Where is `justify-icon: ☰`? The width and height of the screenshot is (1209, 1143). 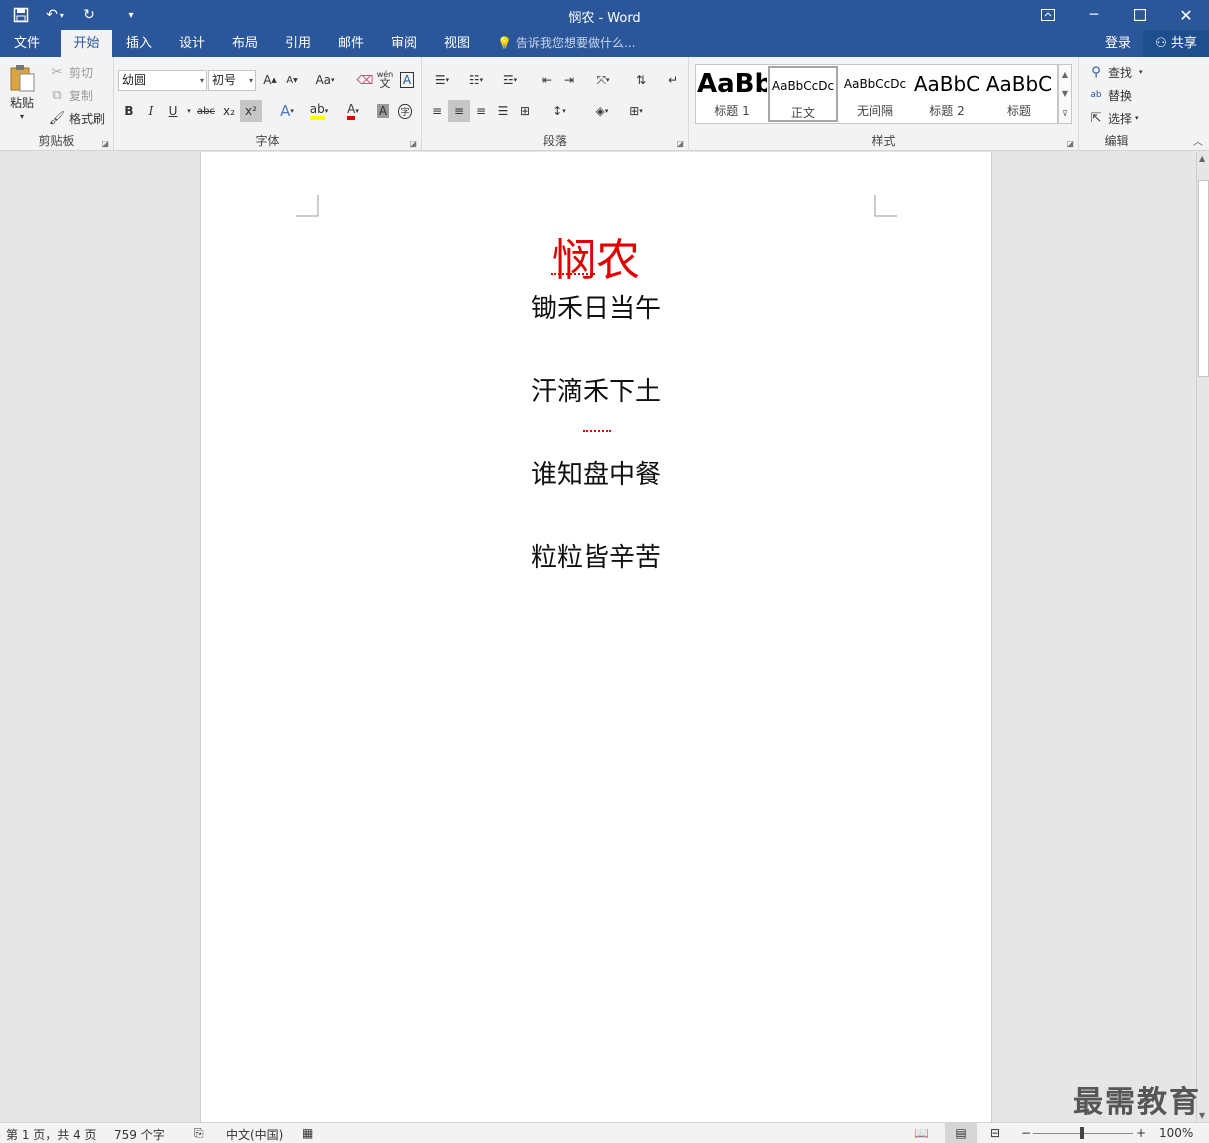 justify-icon: ☰ is located at coordinates (503, 111).